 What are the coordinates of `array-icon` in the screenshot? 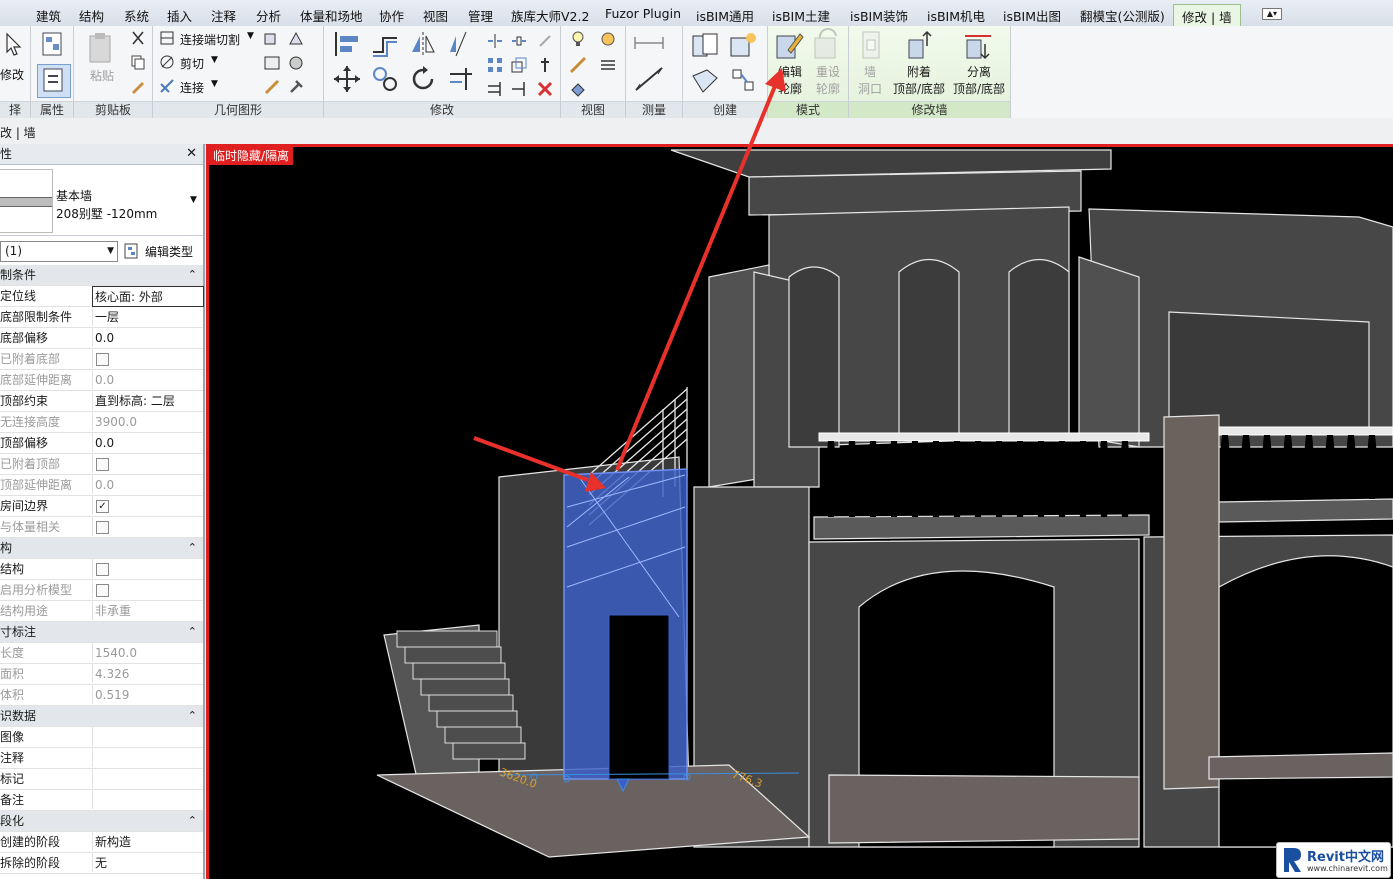 It's located at (495, 65).